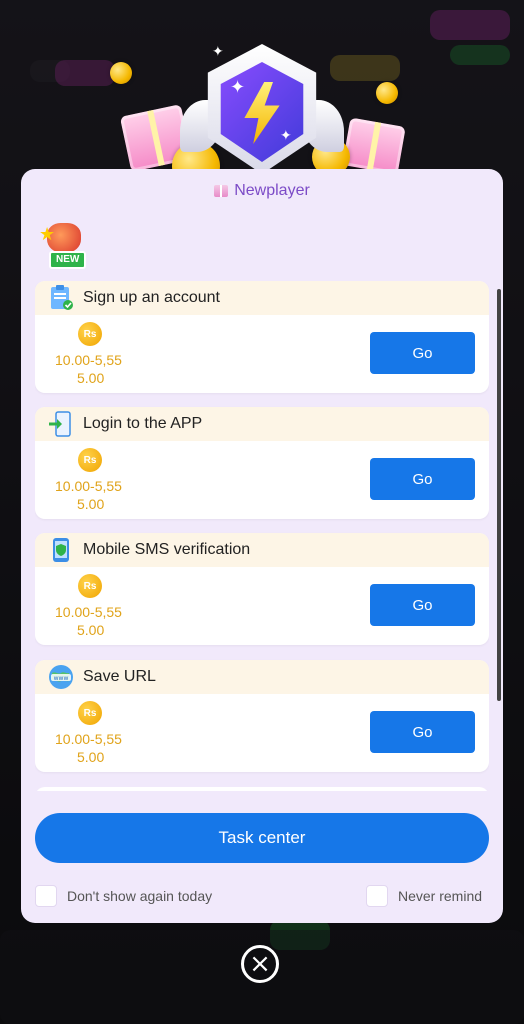  What do you see at coordinates (262, 716) in the screenshot?
I see `task-card: www Save URL Rs 10.00-5,55 5.00 Go` at bounding box center [262, 716].